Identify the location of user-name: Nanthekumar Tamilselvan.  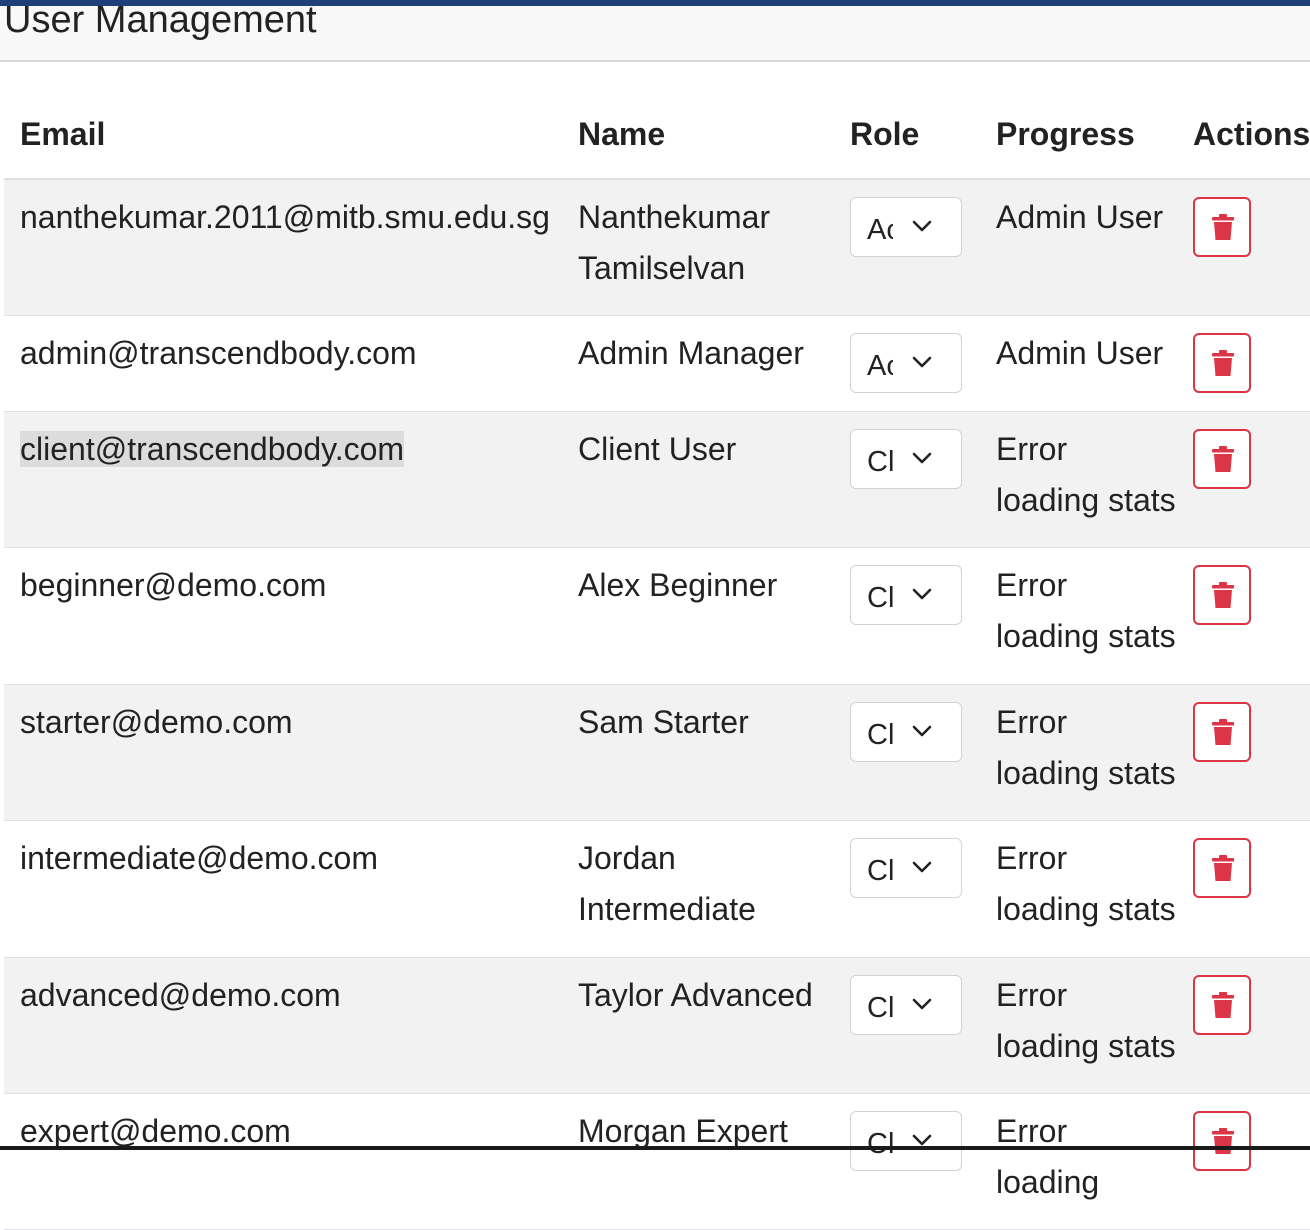
(674, 242).